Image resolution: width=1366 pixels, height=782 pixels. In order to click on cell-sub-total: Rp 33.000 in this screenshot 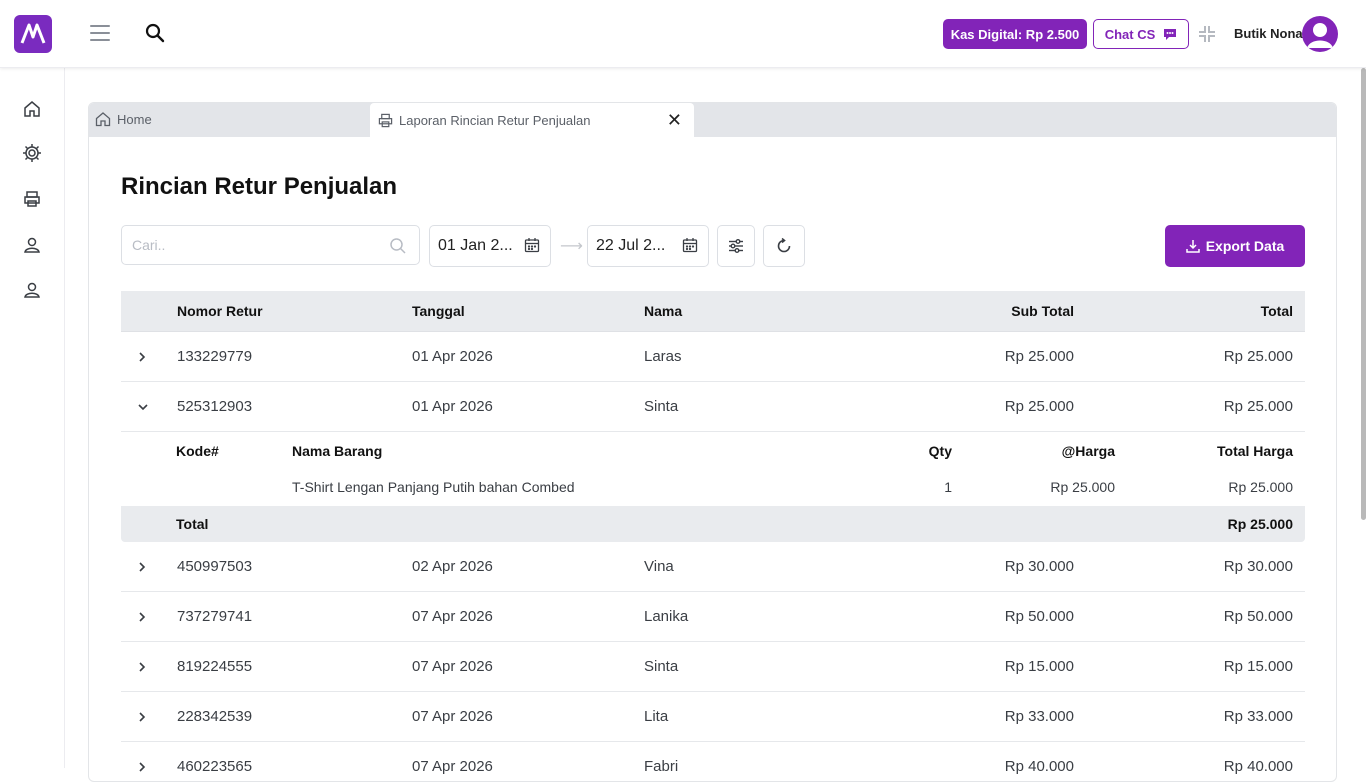, I will do `click(1039, 716)`.